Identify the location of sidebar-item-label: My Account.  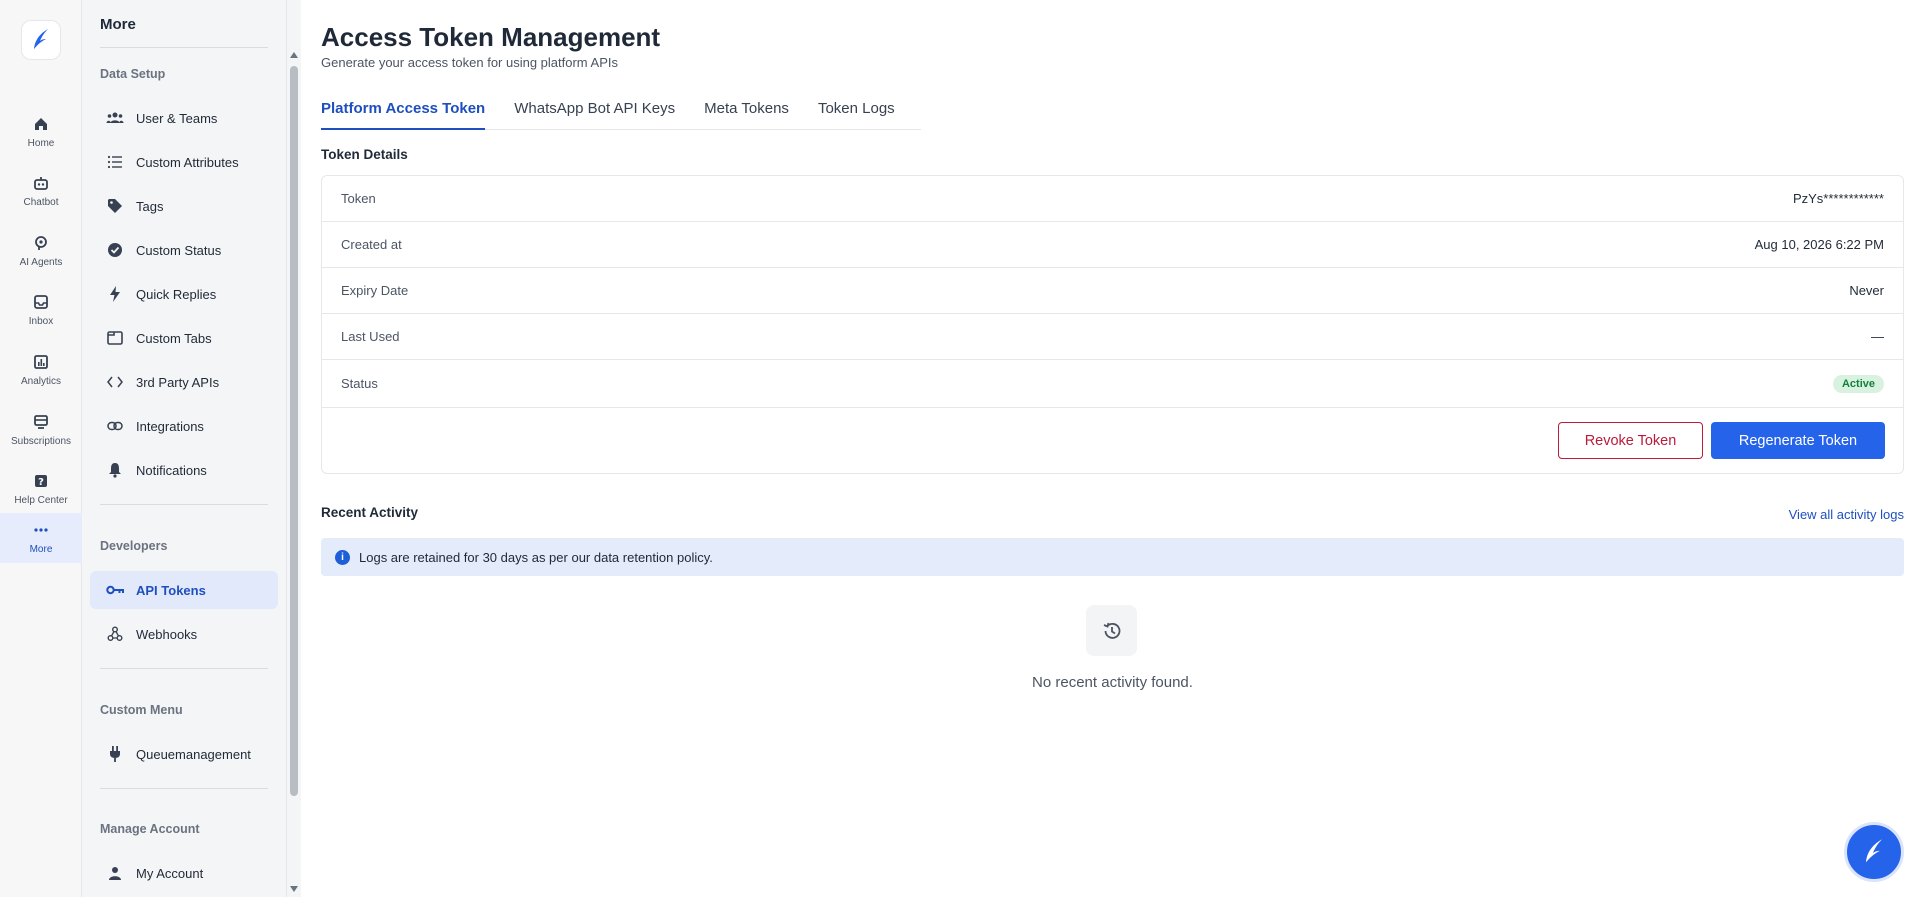
(170, 873).